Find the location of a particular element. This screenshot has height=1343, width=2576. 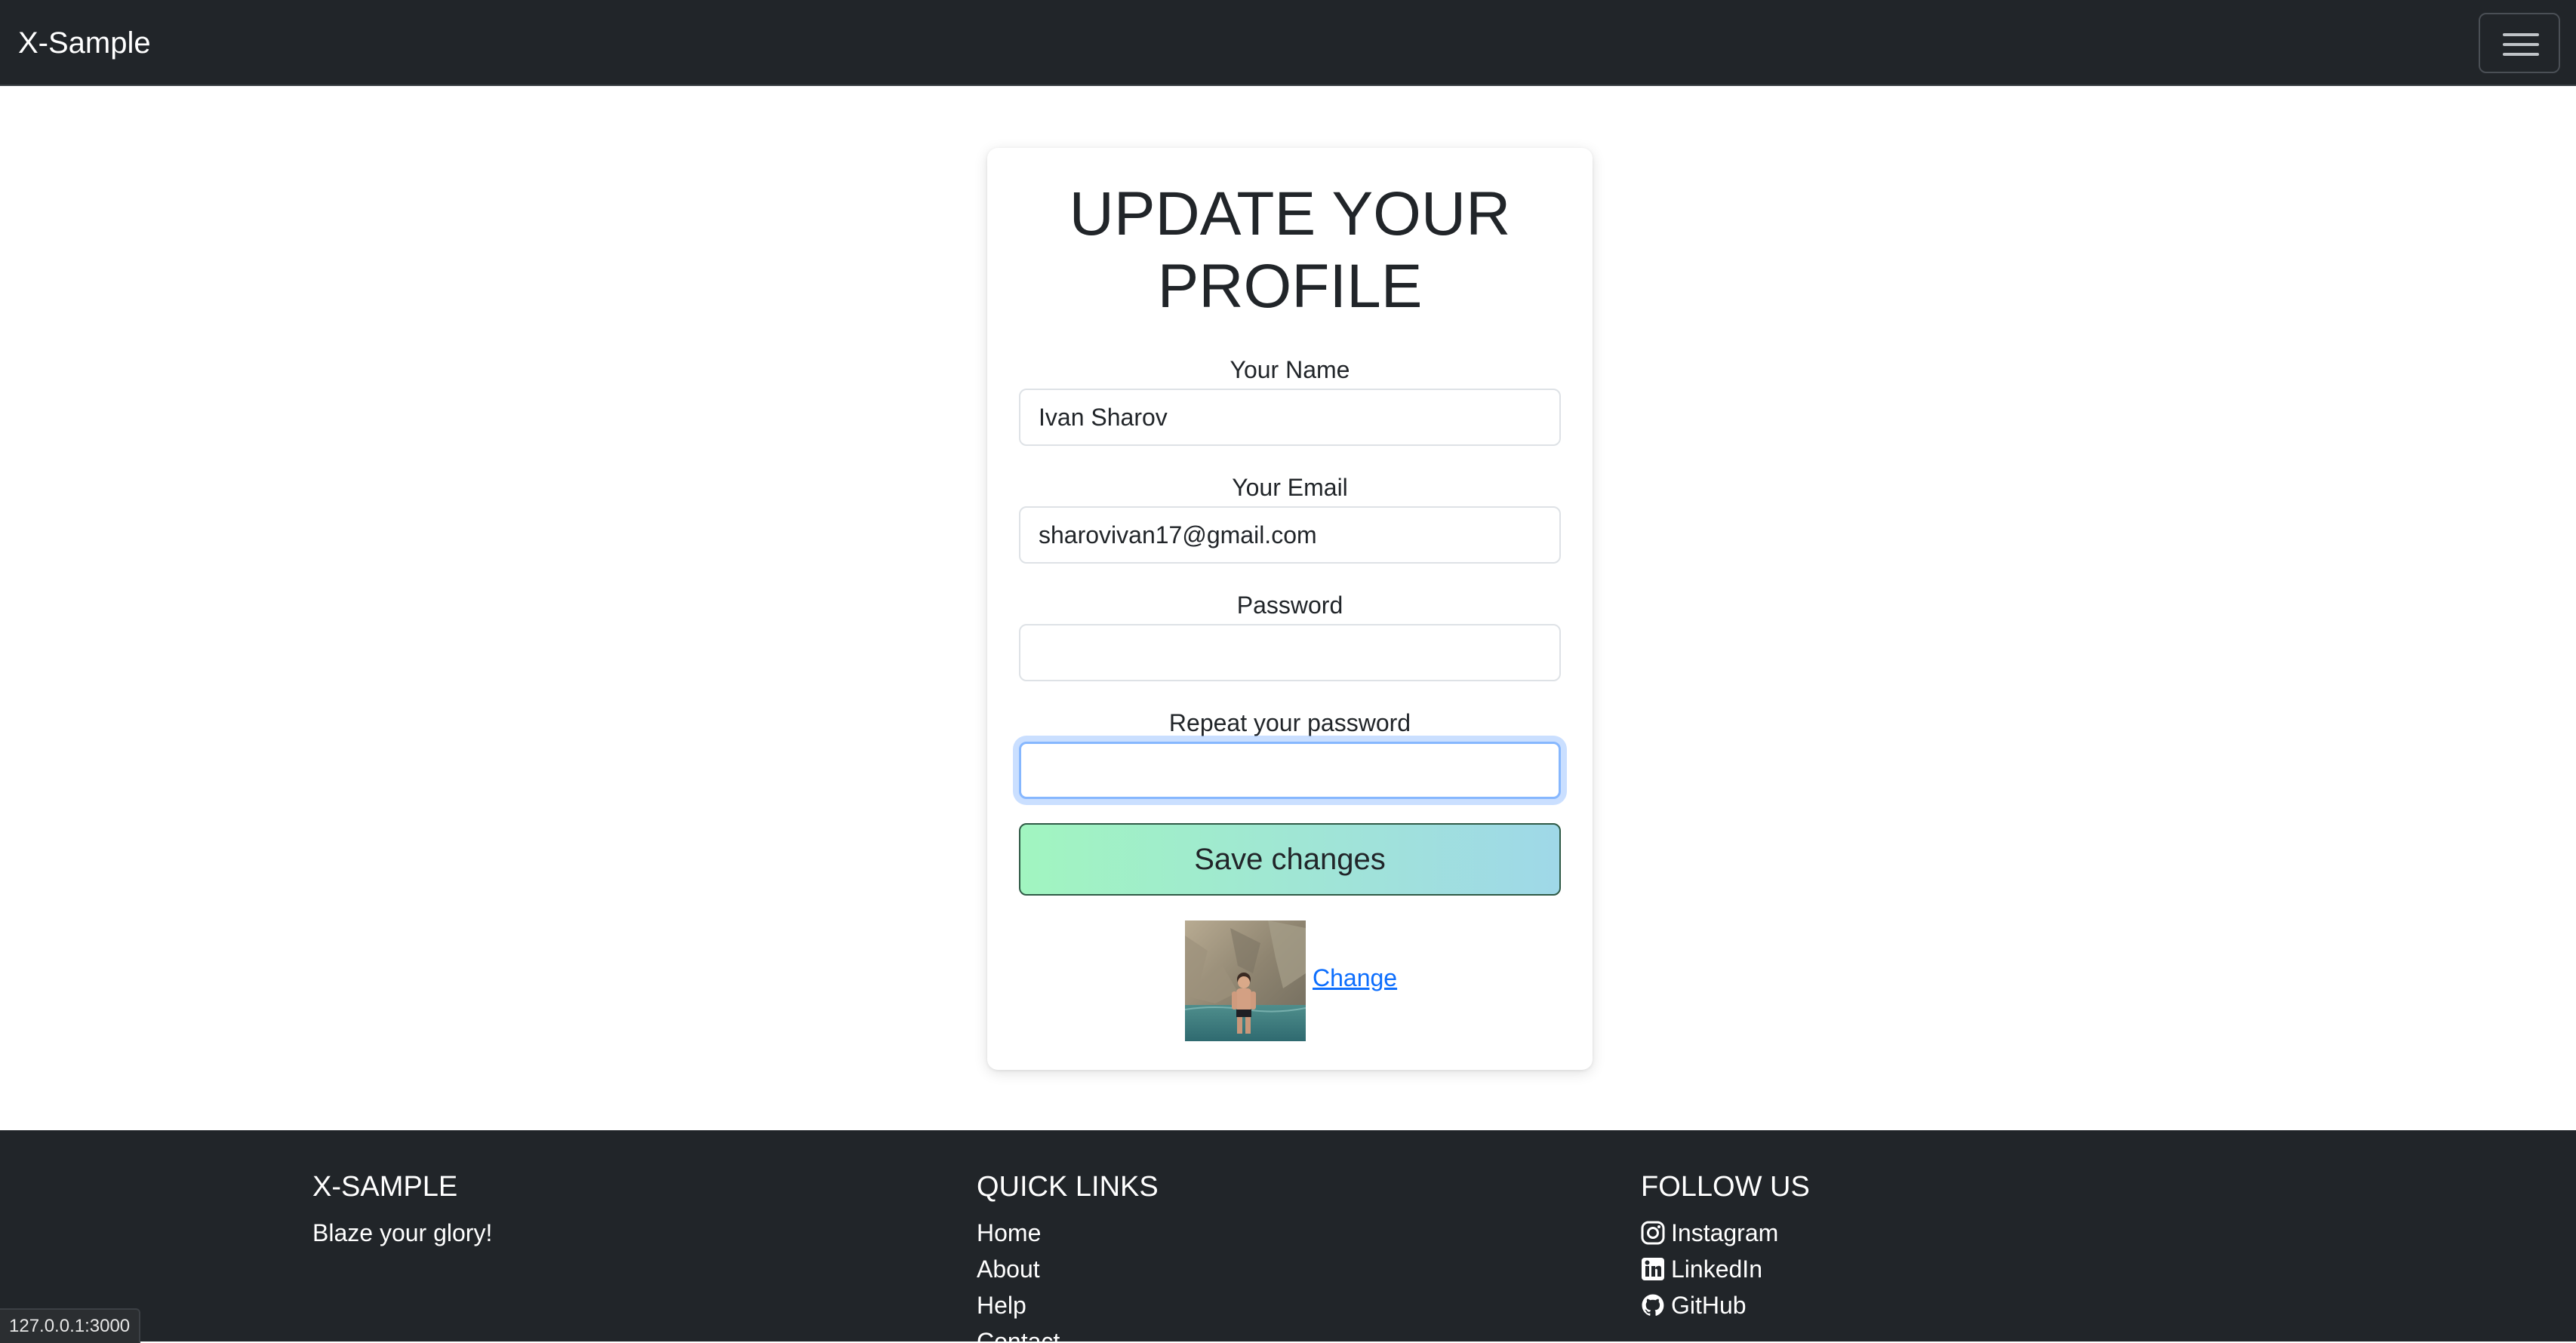

avatar is located at coordinates (1245, 980).